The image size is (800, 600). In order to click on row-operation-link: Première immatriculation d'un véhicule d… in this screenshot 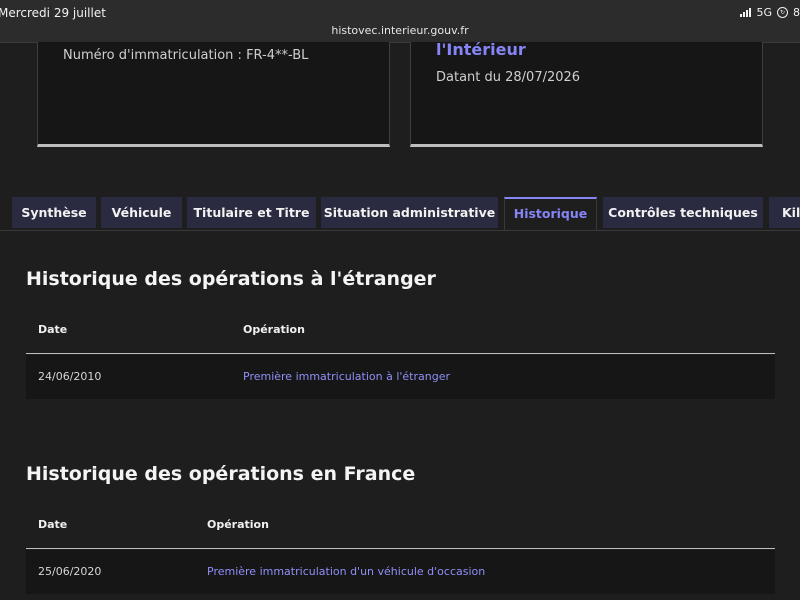, I will do `click(346, 572)`.